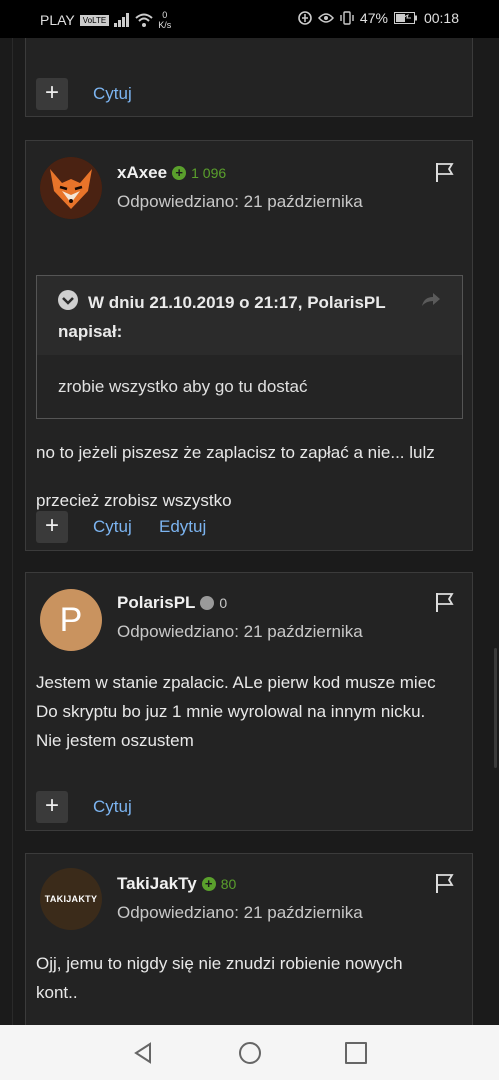 This screenshot has height=1080, width=499. What do you see at coordinates (431, 299) in the screenshot?
I see `go-to-quoted-icon` at bounding box center [431, 299].